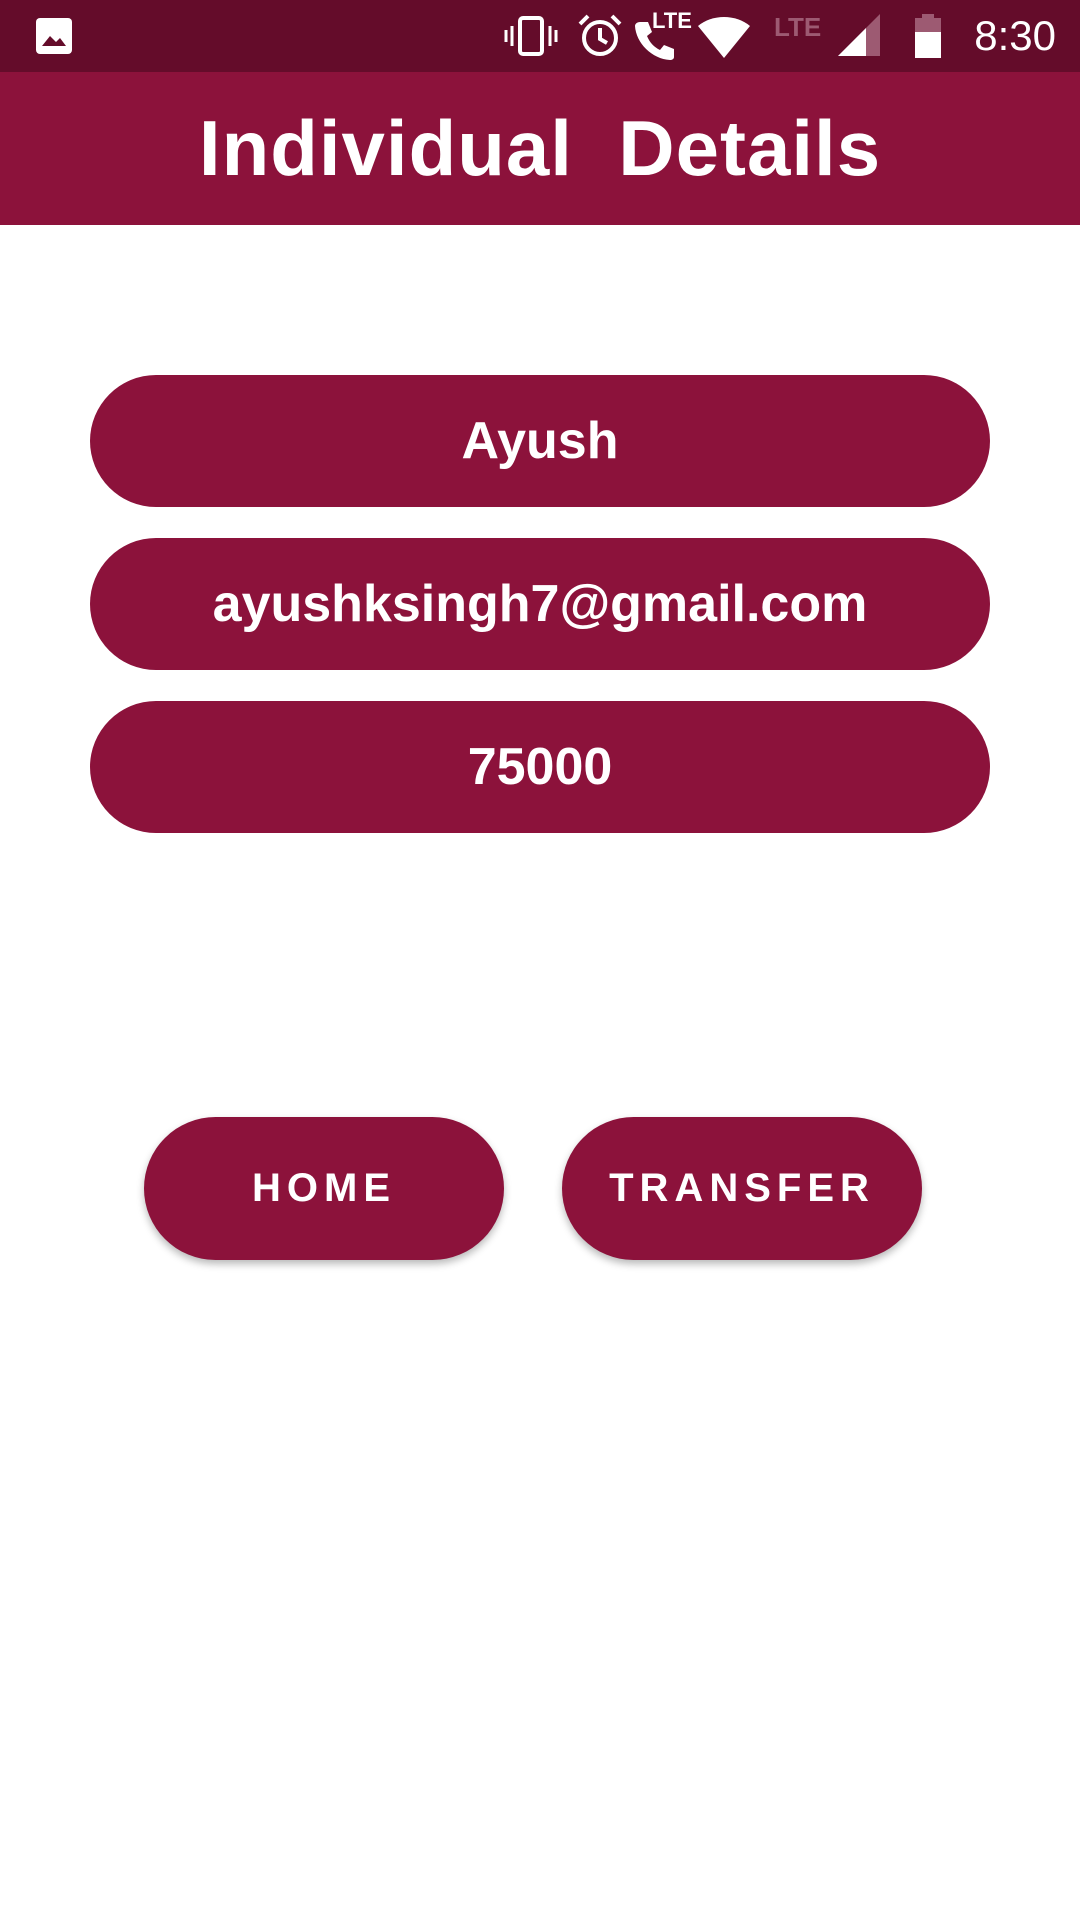 The height and width of the screenshot is (1920, 1080). What do you see at coordinates (1015, 35) in the screenshot?
I see `status-time: 8:30` at bounding box center [1015, 35].